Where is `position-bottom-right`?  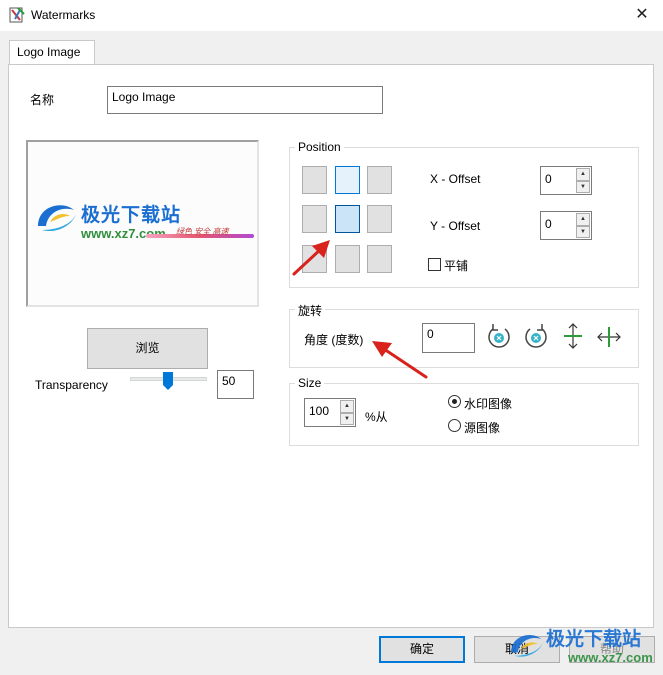 position-bottom-right is located at coordinates (379, 259).